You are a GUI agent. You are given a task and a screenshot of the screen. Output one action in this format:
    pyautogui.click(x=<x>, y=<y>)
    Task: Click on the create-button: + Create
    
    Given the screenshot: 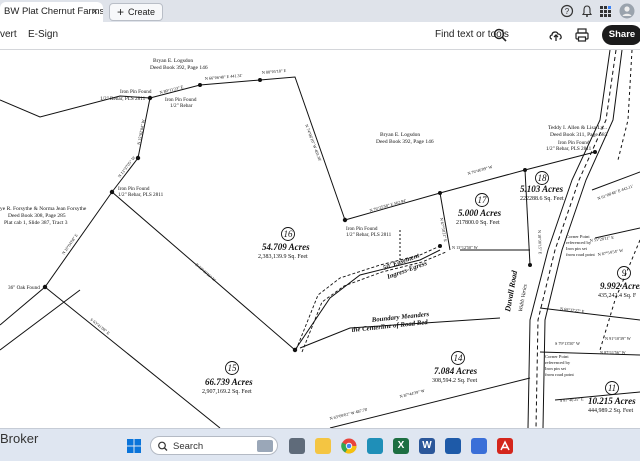 What is the action you would take?
    pyautogui.click(x=136, y=12)
    